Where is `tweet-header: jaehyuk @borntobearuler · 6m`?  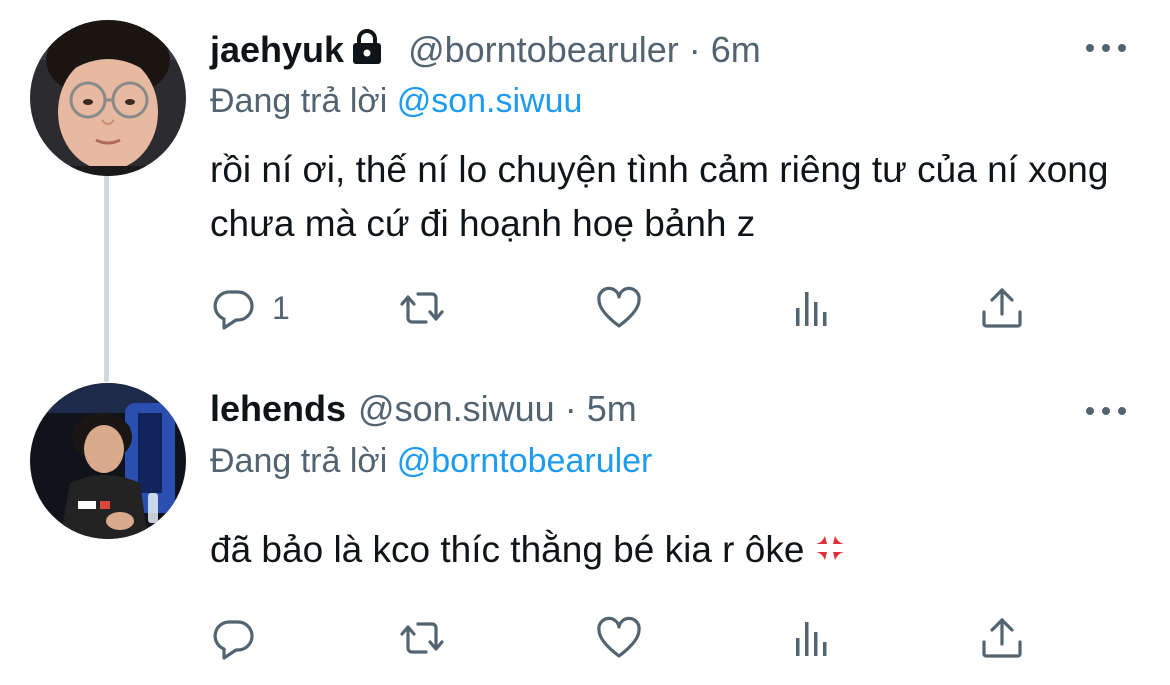 tweet-header: jaehyuk @borntobearuler · 6m is located at coordinates (645, 50).